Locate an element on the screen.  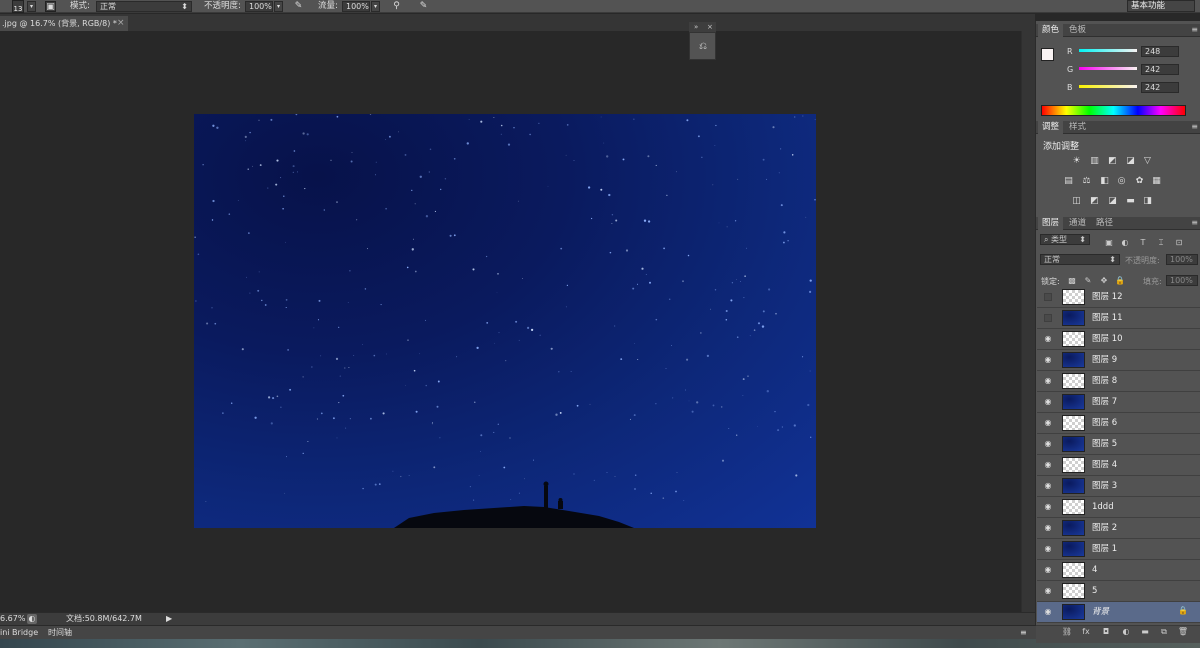
layer-row: ◉ 背景 🔒 is located at coordinates (1118, 612).